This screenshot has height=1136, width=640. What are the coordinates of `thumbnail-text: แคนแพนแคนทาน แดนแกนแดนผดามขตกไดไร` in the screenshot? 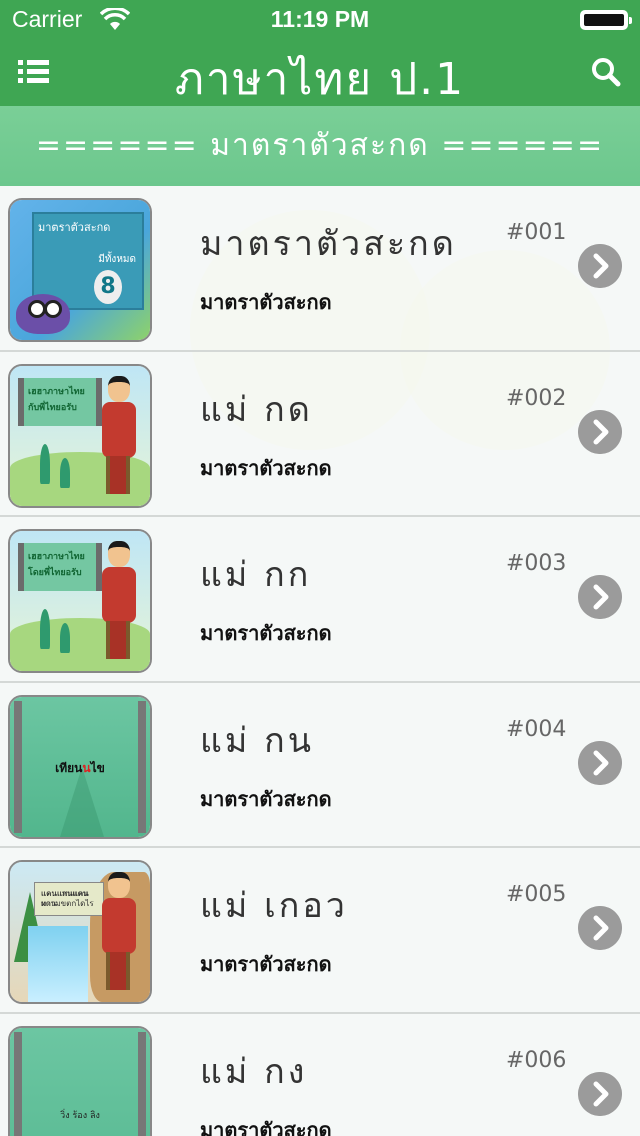 It's located at (67, 898).